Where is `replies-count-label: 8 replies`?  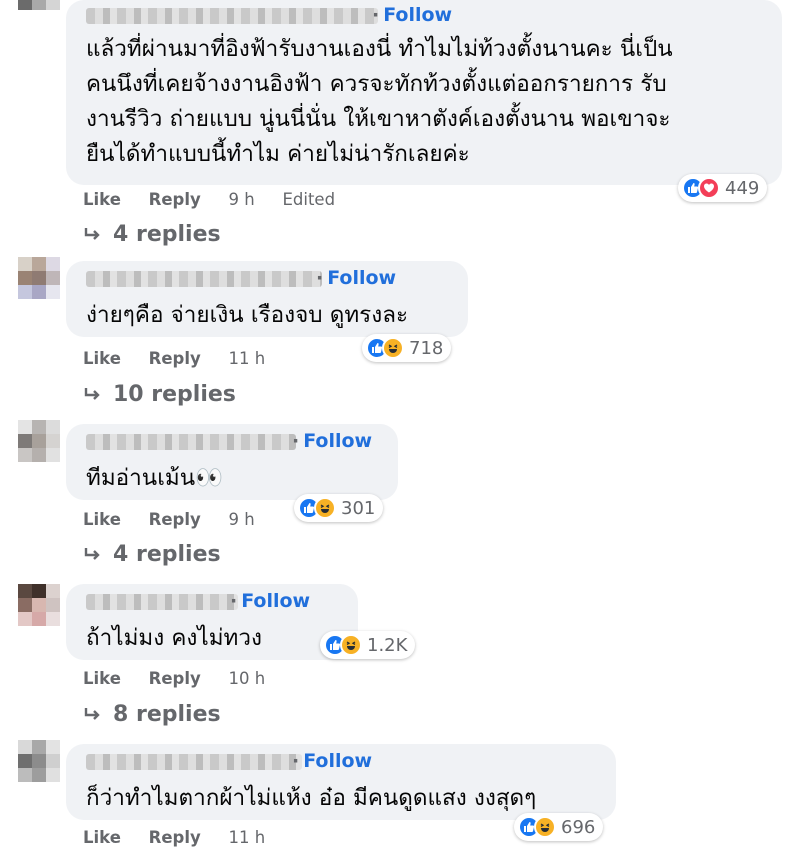 replies-count-label: 8 replies is located at coordinates (167, 714).